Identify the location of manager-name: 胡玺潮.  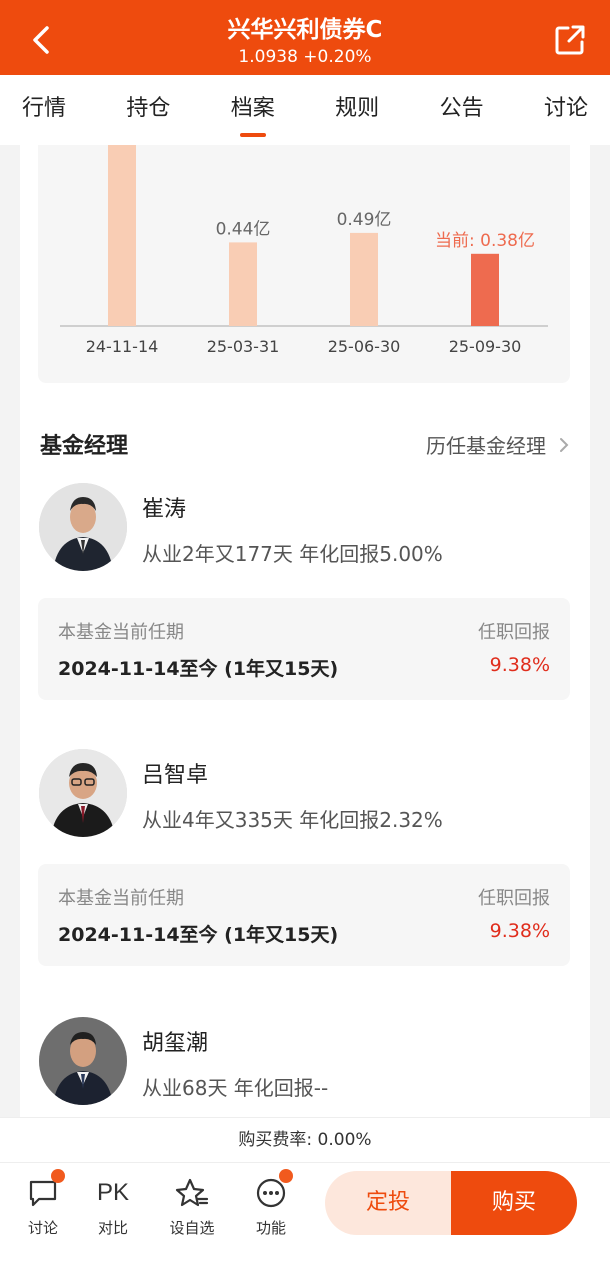
(175, 1043).